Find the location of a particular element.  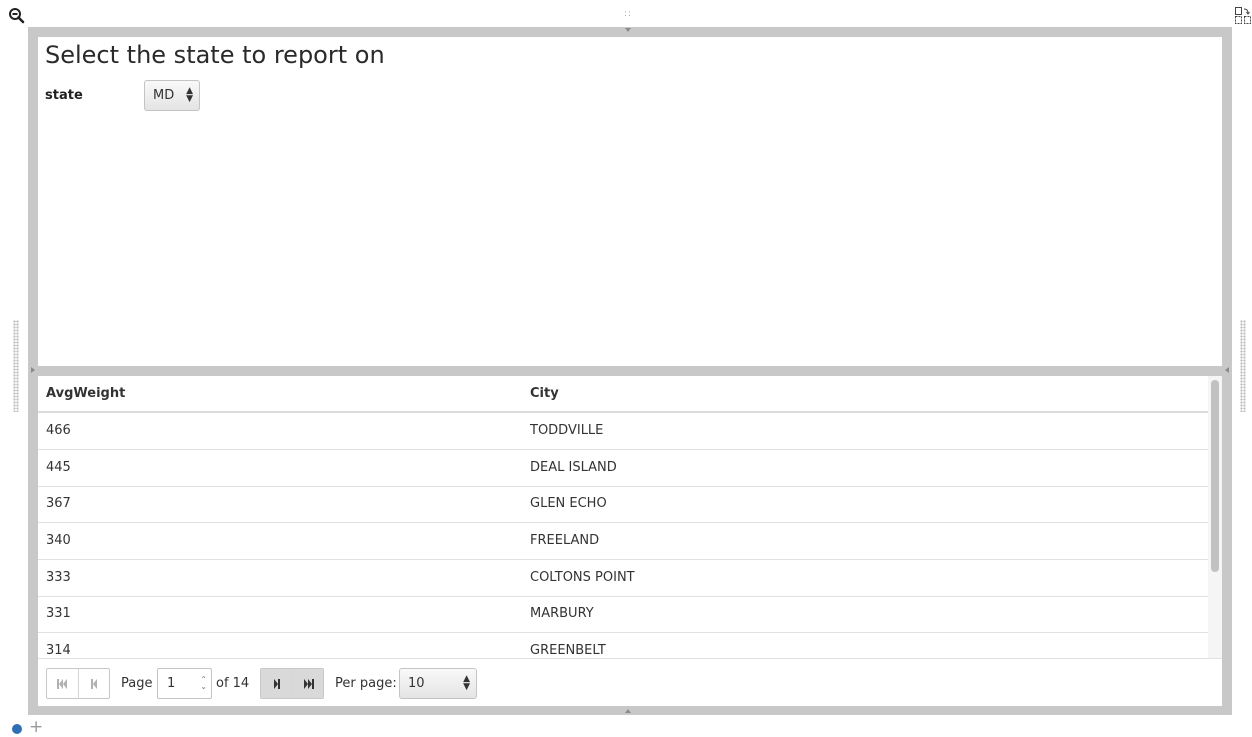

table-row: 445 DEAL ISLAND is located at coordinates (623, 468).